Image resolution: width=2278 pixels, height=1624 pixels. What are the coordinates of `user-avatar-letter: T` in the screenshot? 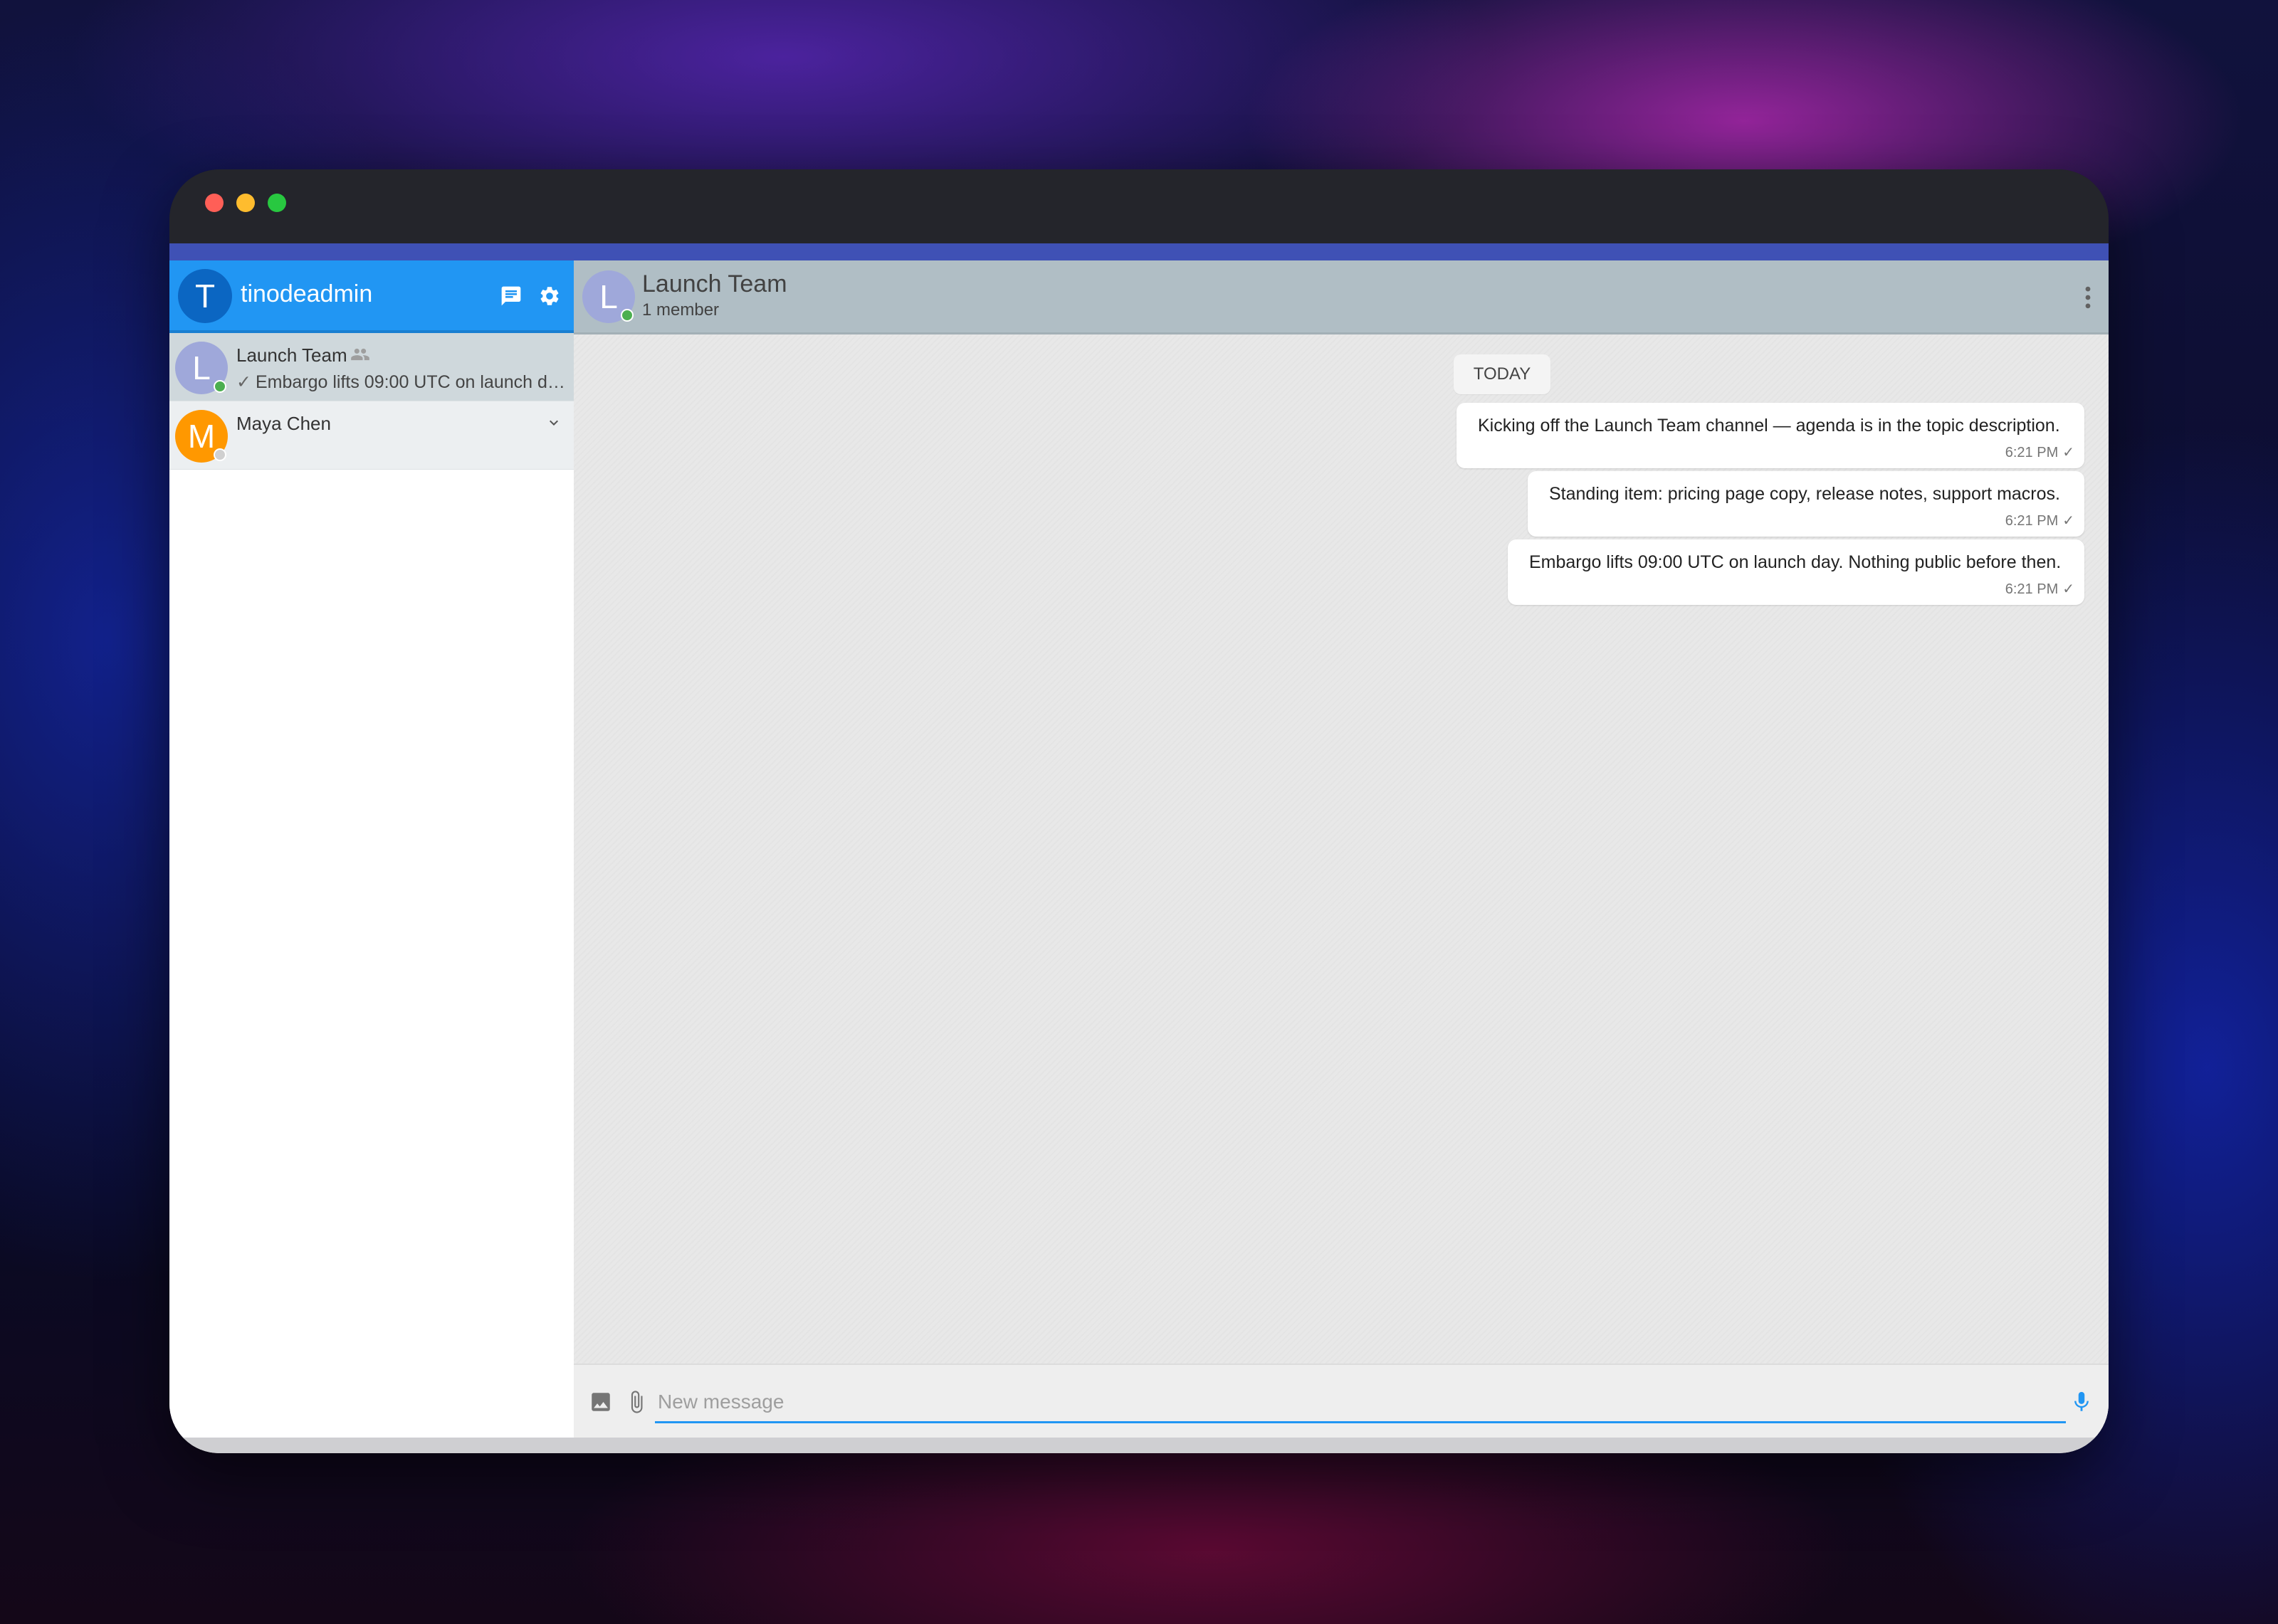 It's located at (205, 296).